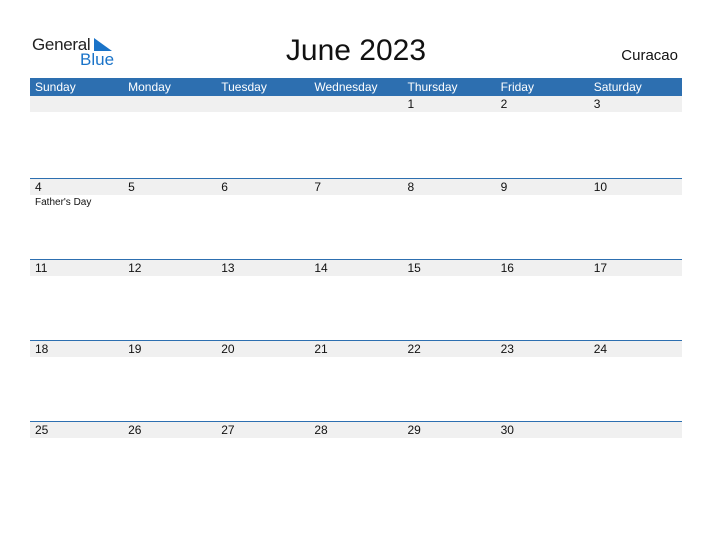 The height and width of the screenshot is (550, 712). Describe the element at coordinates (600, 268) in the screenshot. I see `day-number: 17` at that location.